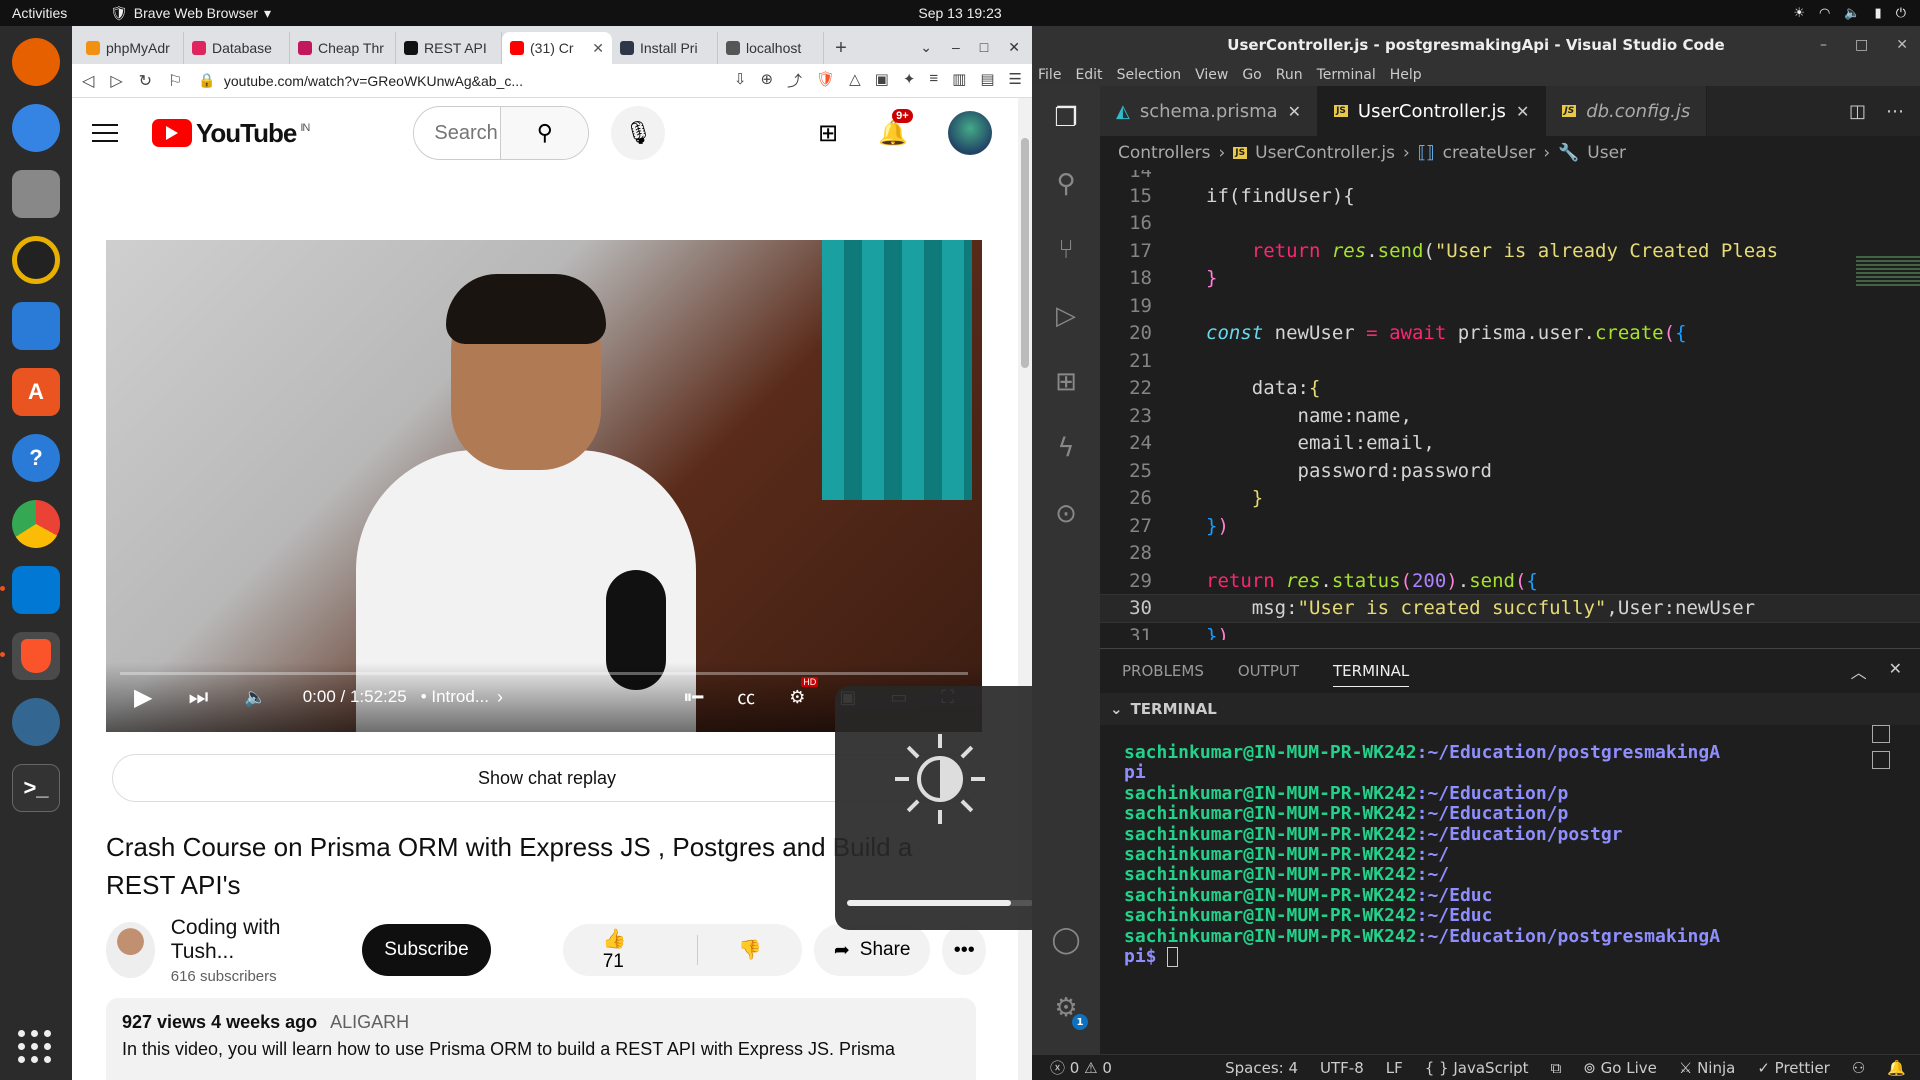 The height and width of the screenshot is (1080, 1920). I want to click on search-icon: ⚲, so click(1066, 184).